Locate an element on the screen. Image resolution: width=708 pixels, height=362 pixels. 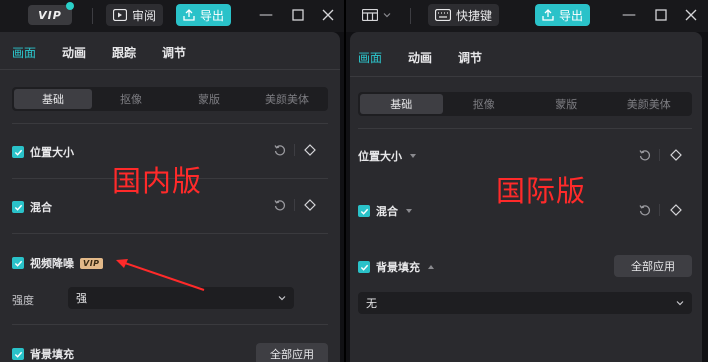
review-label: 审阅 is located at coordinates (144, 15).